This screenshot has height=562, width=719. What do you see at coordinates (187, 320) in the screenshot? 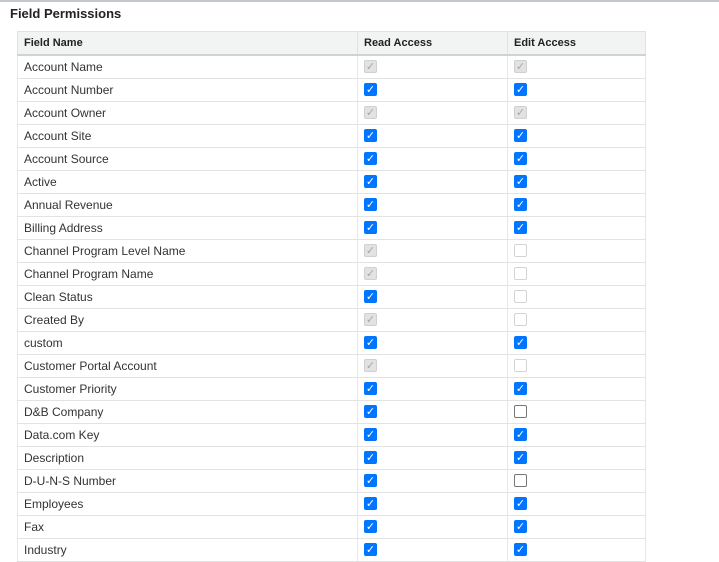
I see `field-name-cell: Created By` at bounding box center [187, 320].